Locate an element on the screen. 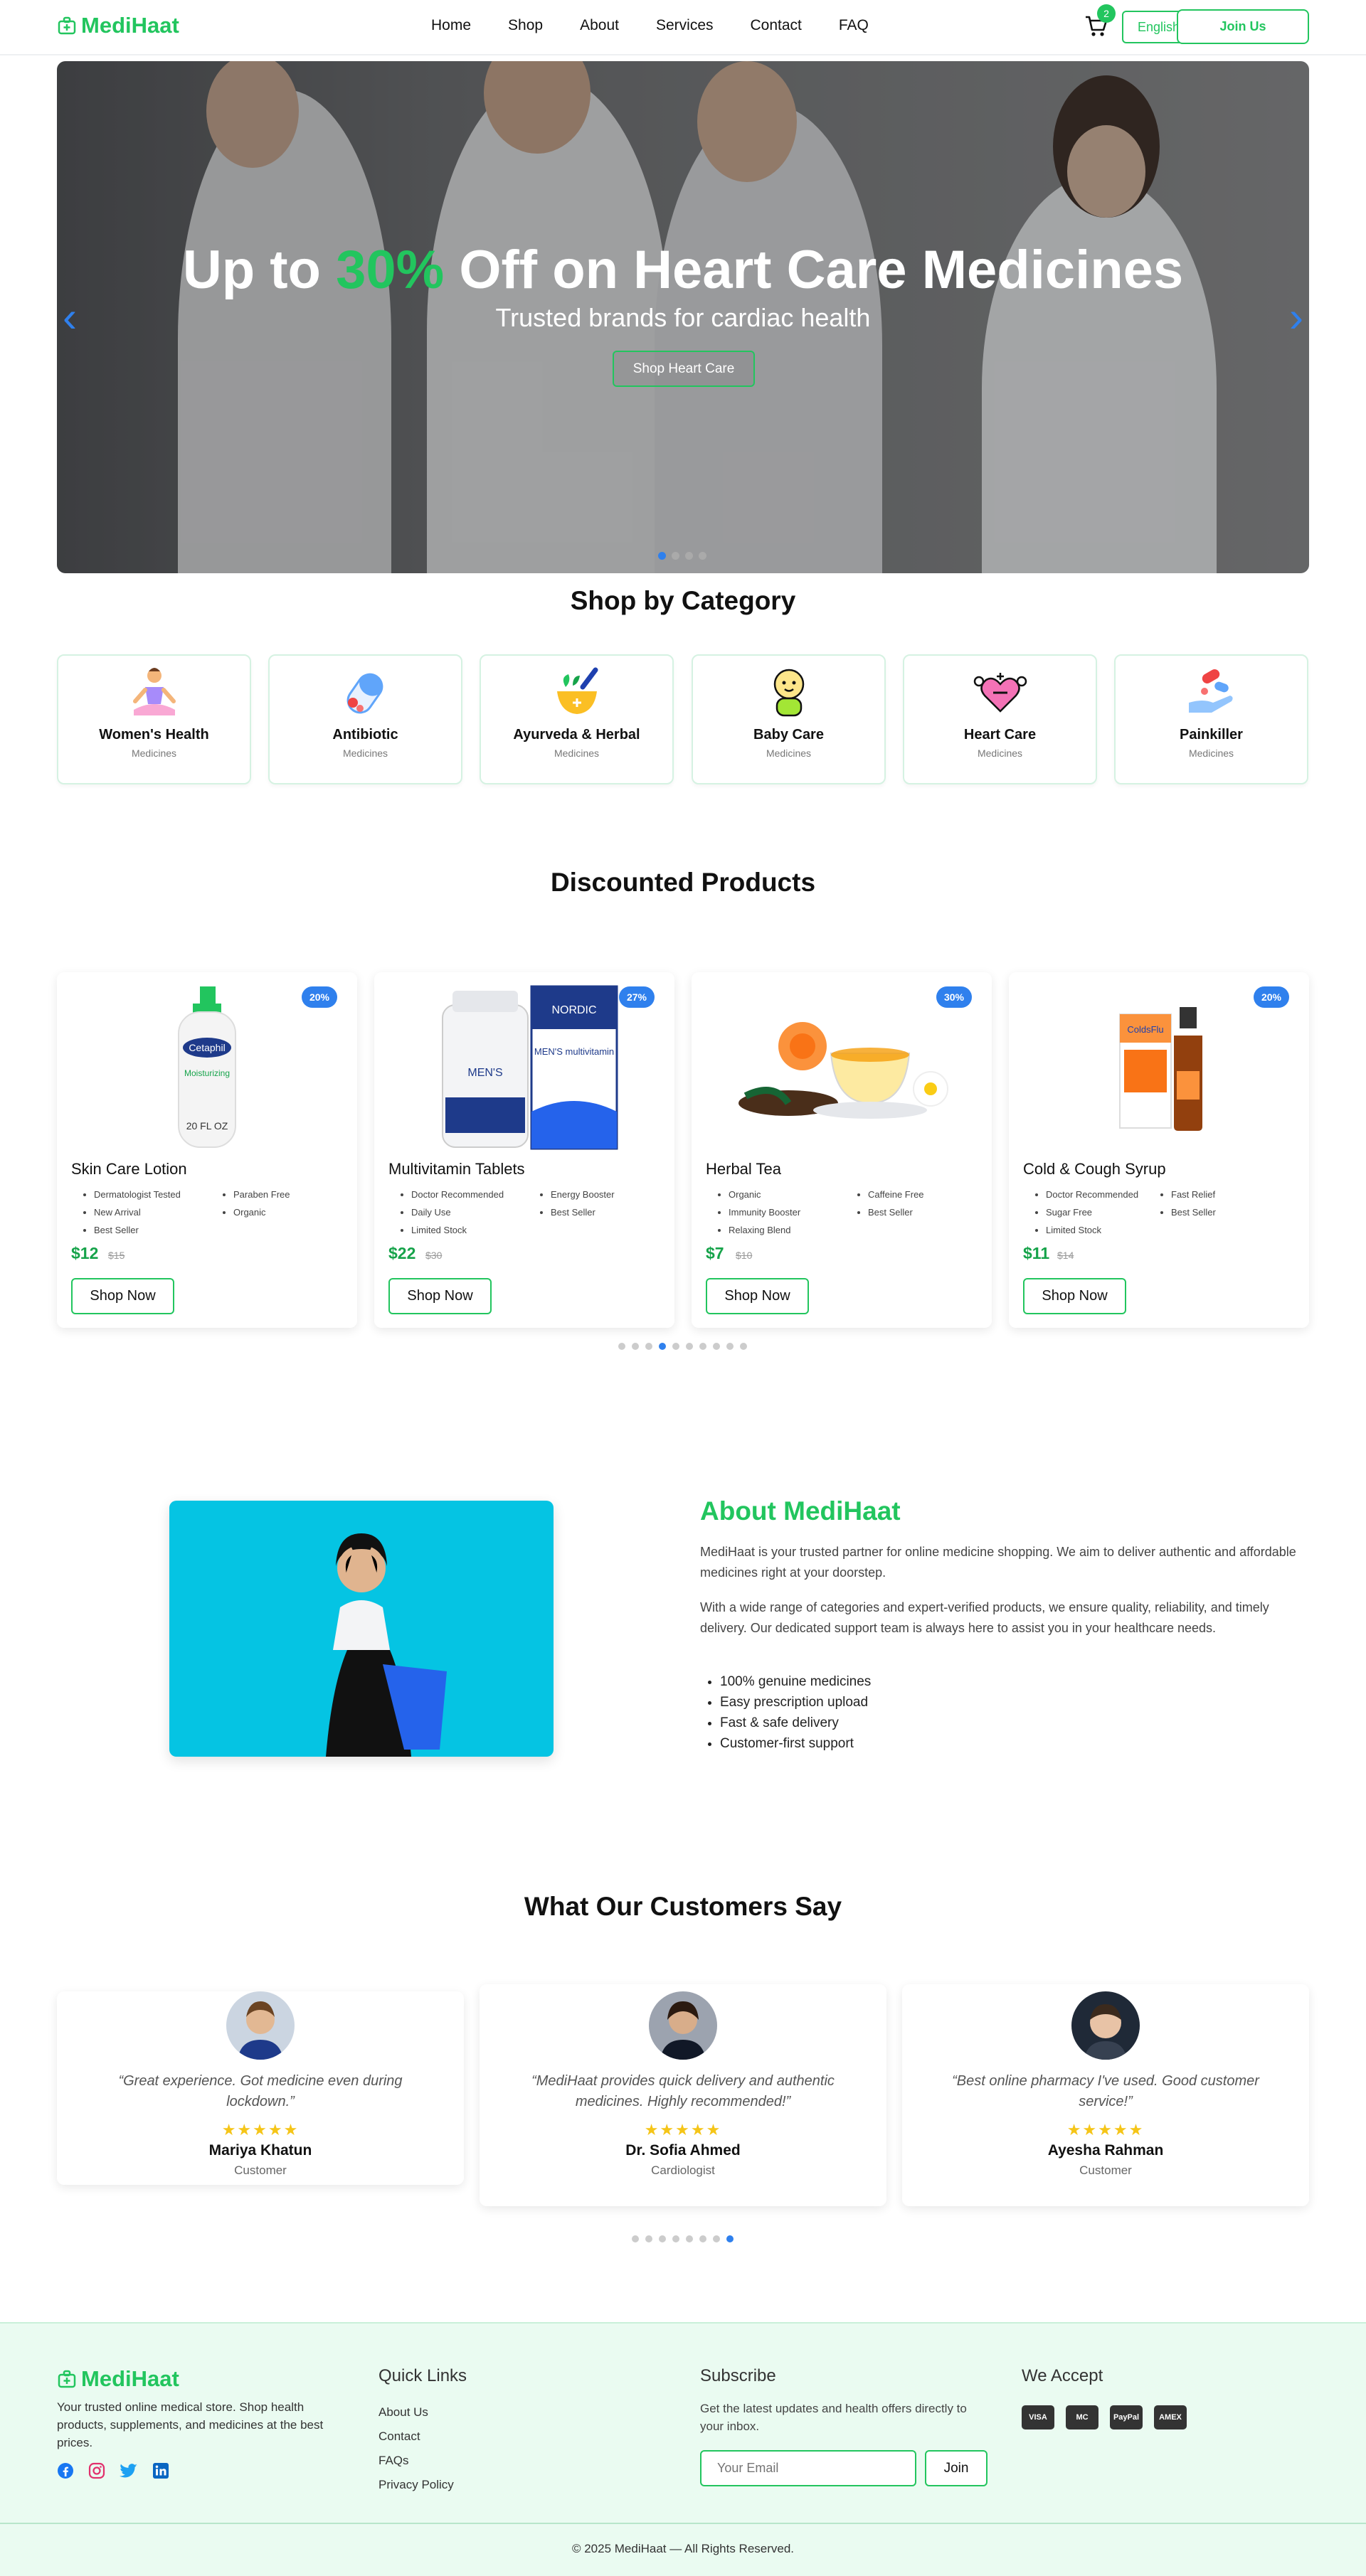 This screenshot has height=2576, width=1366. feature: Sugar Free is located at coordinates (1092, 1212).